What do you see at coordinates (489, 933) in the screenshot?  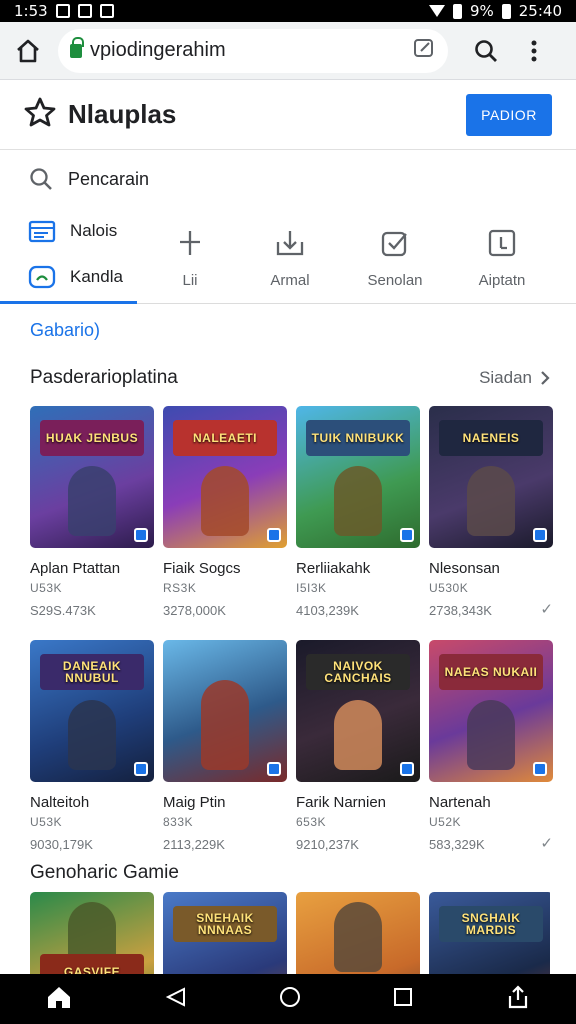 I see `game-card: SNGHAIK MARDIS` at bounding box center [489, 933].